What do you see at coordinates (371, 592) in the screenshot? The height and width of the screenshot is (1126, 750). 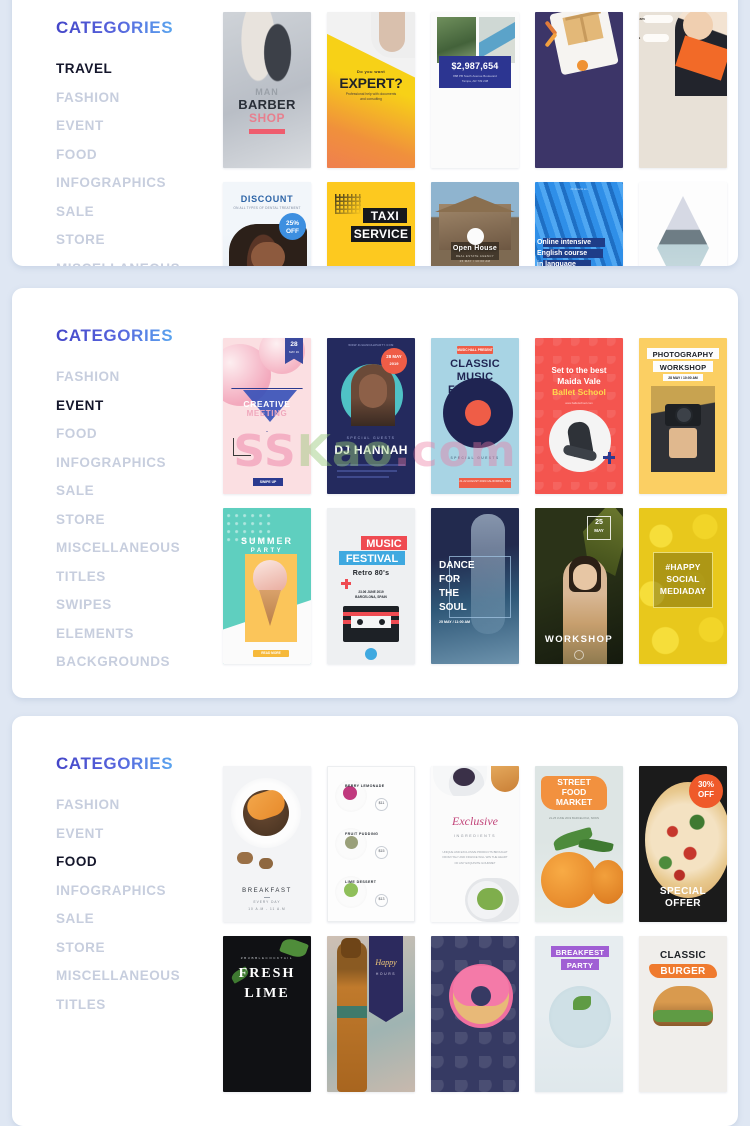 I see `thumb-date: 23.06 JUNE 2019` at bounding box center [371, 592].